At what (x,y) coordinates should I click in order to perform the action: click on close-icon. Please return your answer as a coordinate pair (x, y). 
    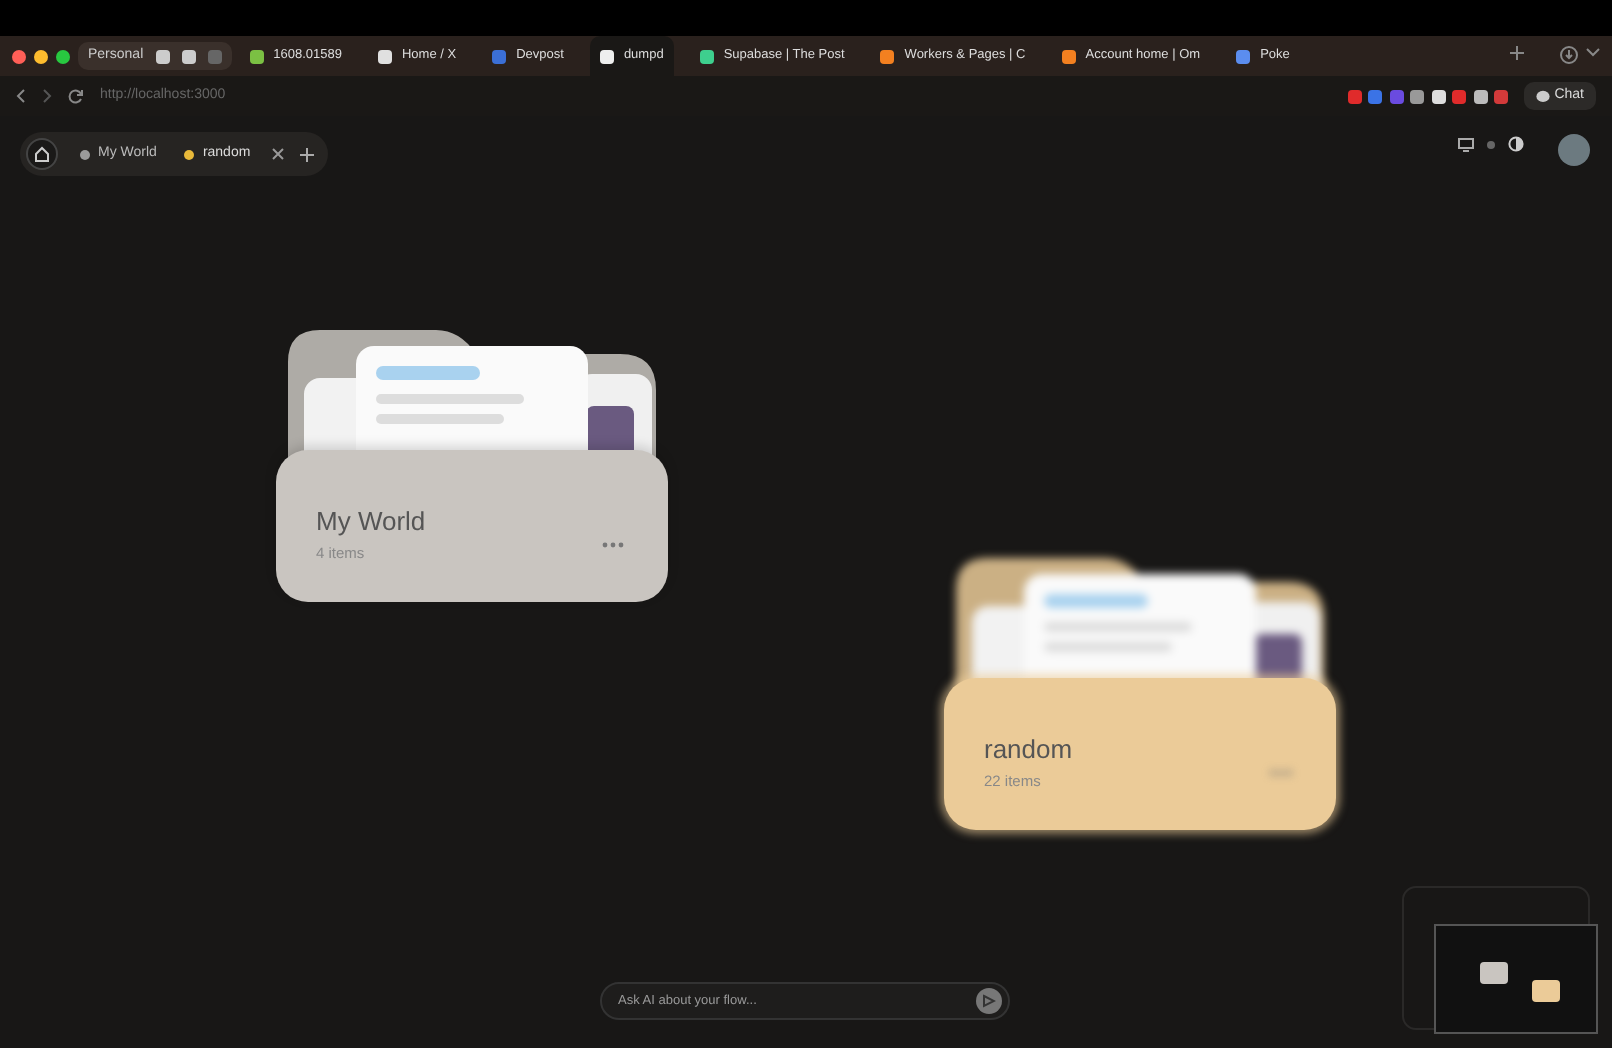
    Looking at the image, I should click on (278, 154).